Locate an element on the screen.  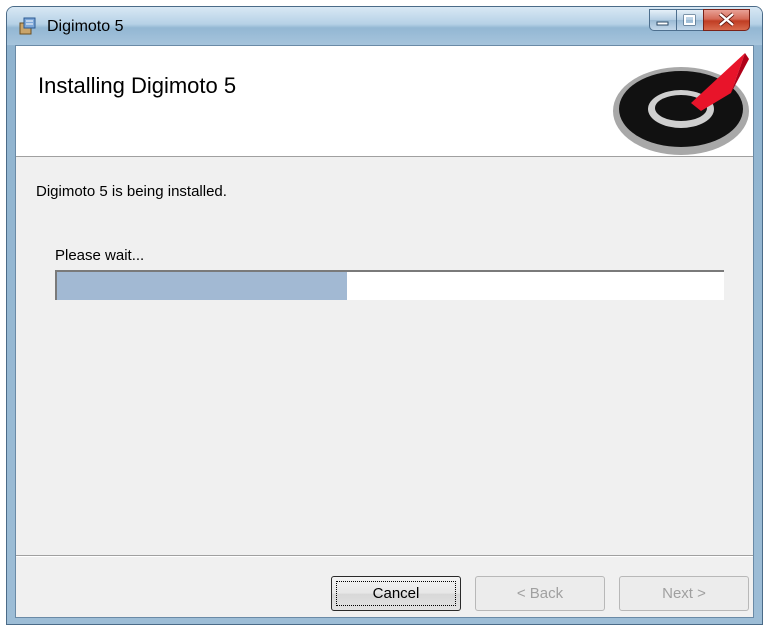
close-button is located at coordinates (726, 20).